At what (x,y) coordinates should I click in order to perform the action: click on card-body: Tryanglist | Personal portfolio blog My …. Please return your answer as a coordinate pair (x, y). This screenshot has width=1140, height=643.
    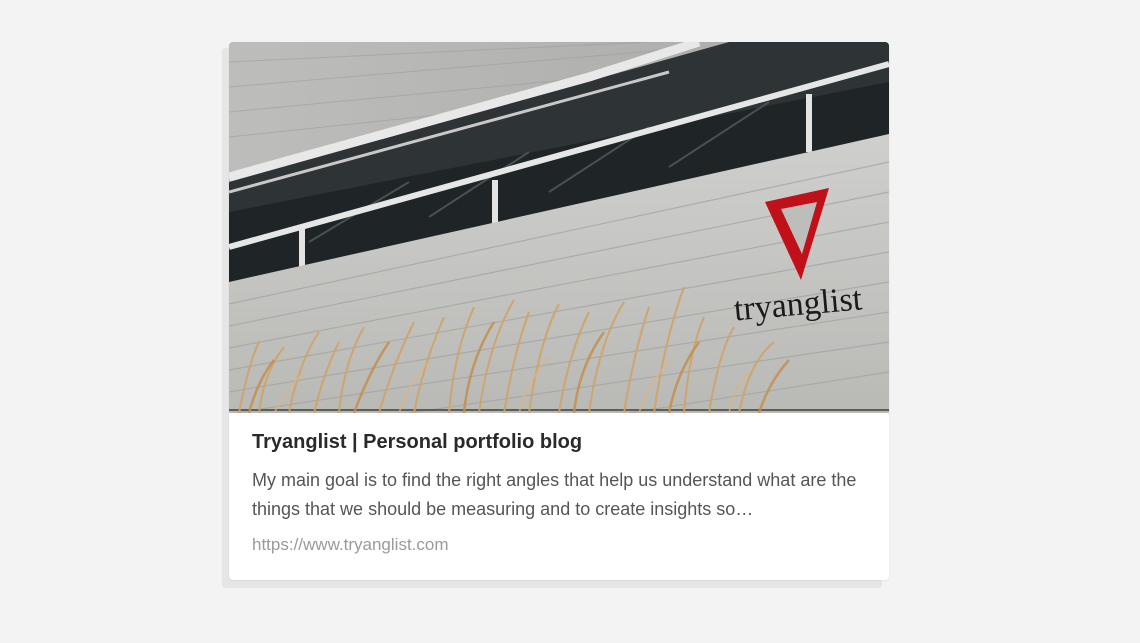
    Looking at the image, I should click on (559, 491).